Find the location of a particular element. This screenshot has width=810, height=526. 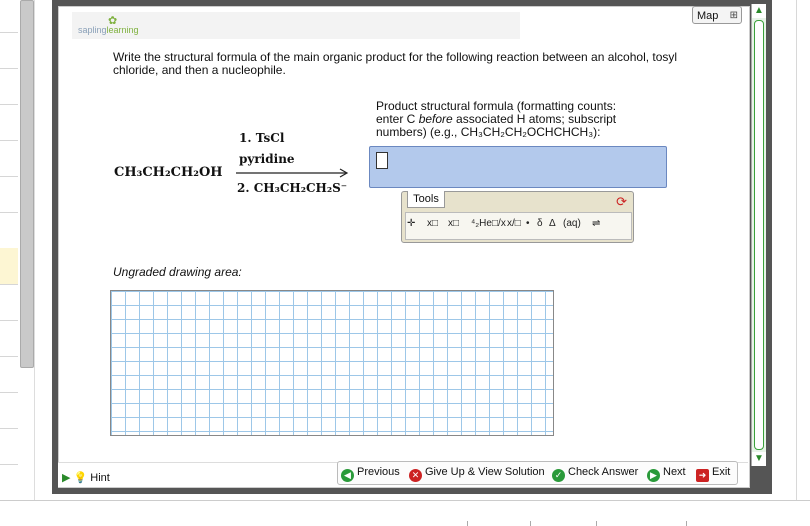

check-answer-button: ✓ Check Answer is located at coordinates (595, 473).